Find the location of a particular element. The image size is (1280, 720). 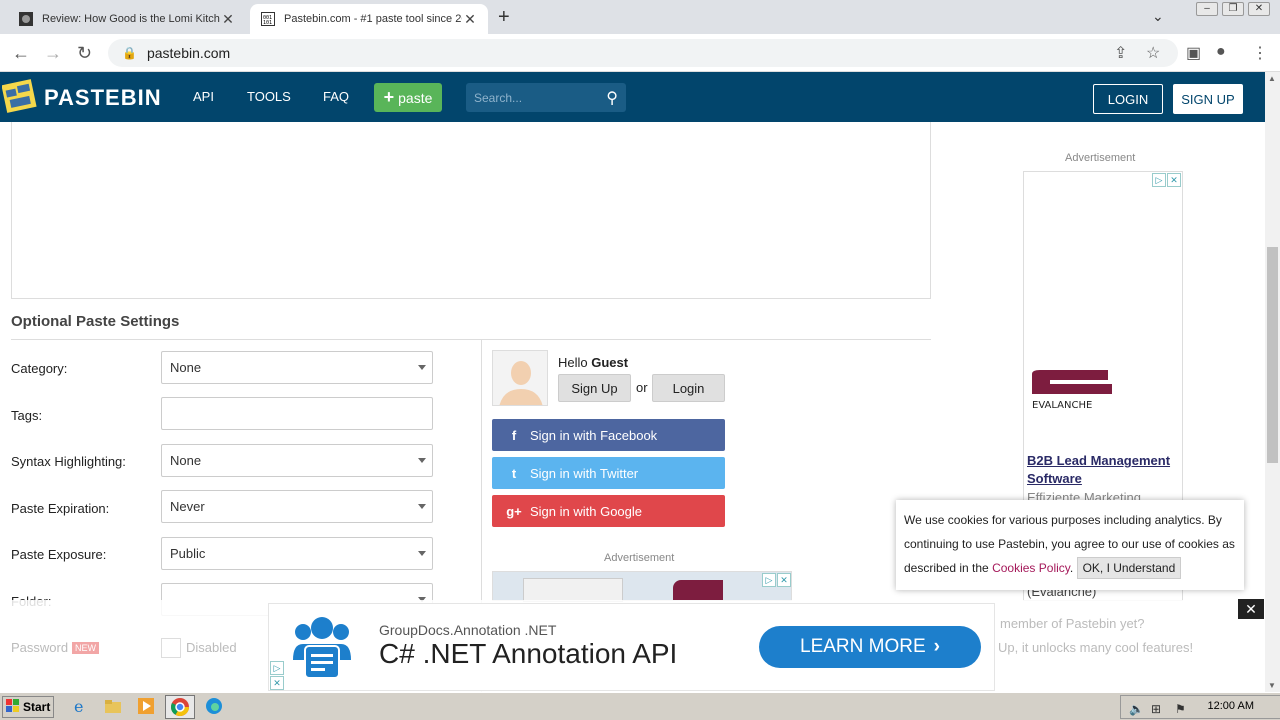

window-controls: – ❐ ✕ is located at coordinates (1233, 9).